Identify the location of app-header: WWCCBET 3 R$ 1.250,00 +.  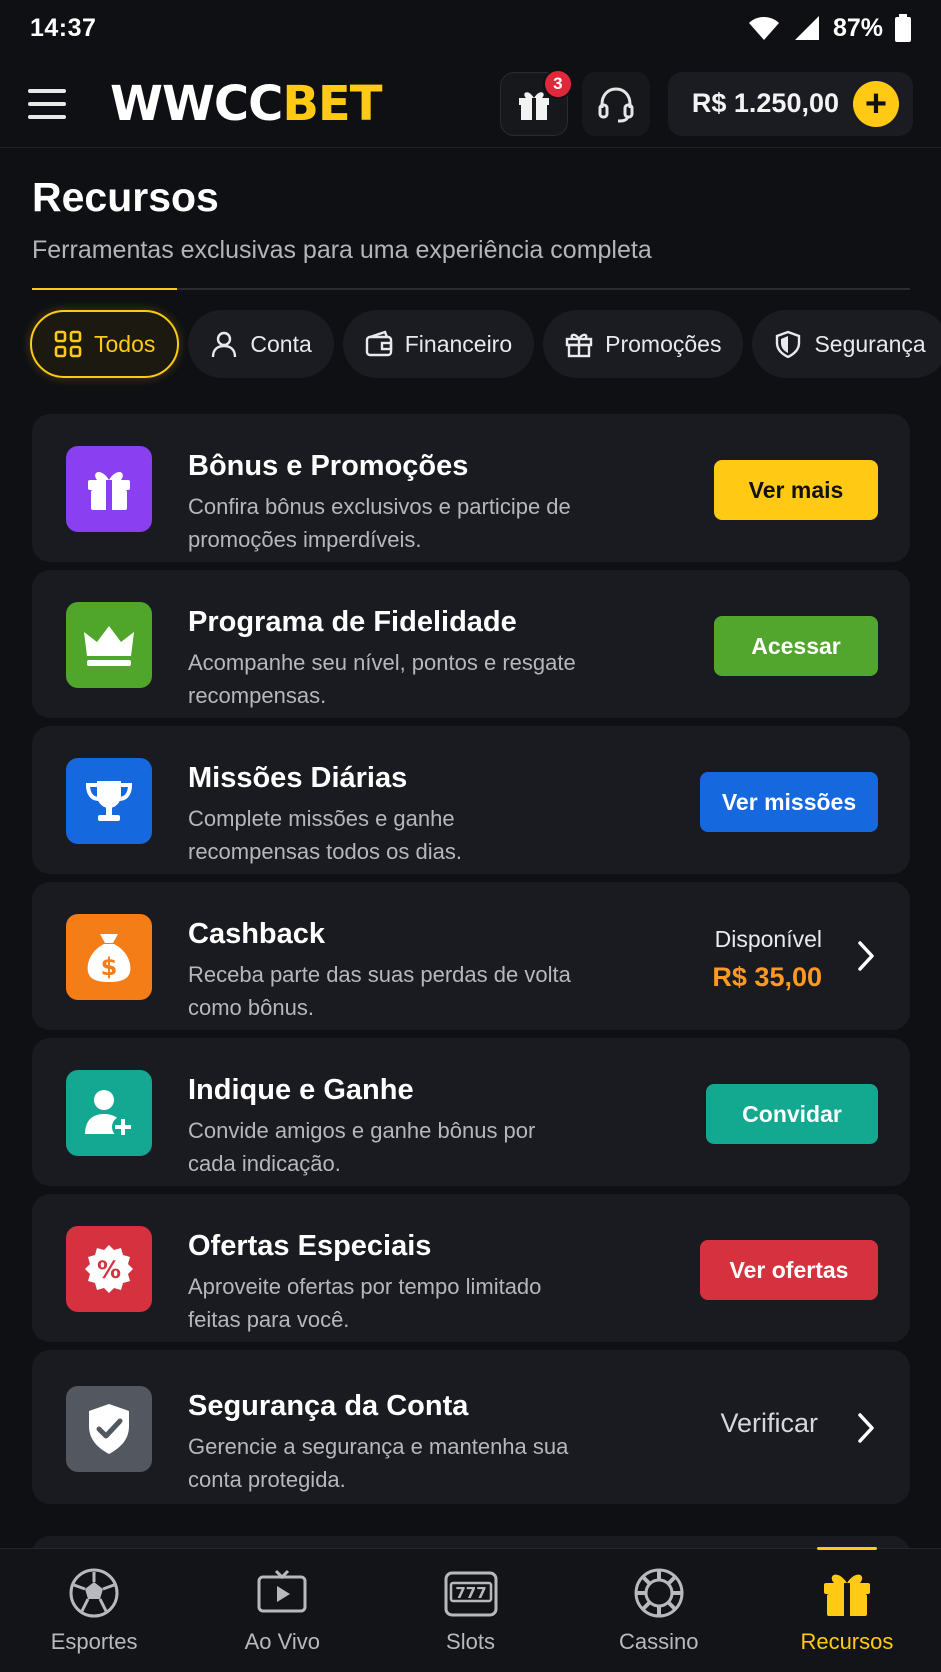
(470, 104).